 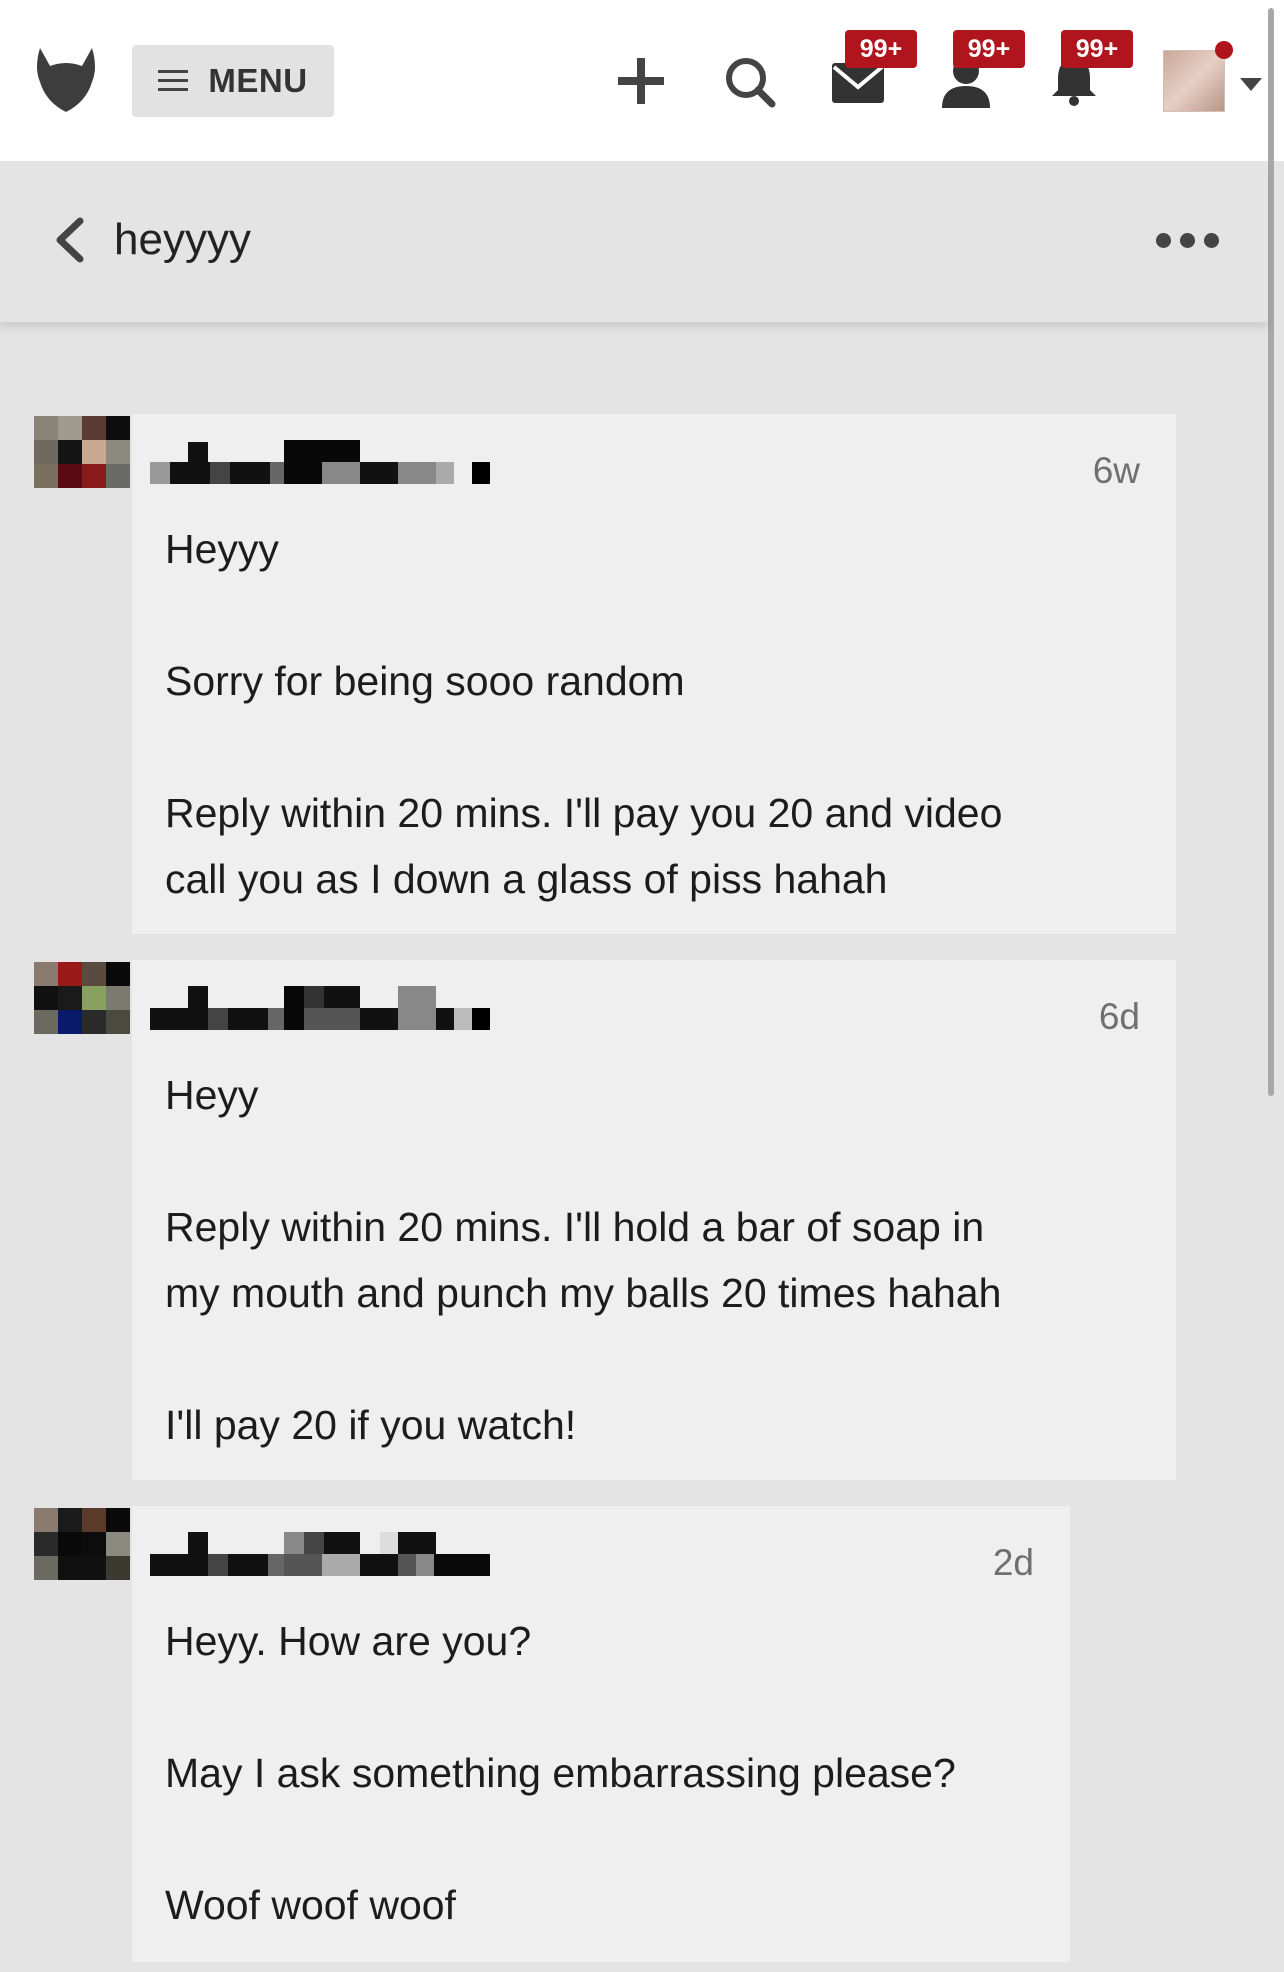 I want to click on top-nav-bar: MENU 99+ 99+ 99+, so click(x=642, y=80).